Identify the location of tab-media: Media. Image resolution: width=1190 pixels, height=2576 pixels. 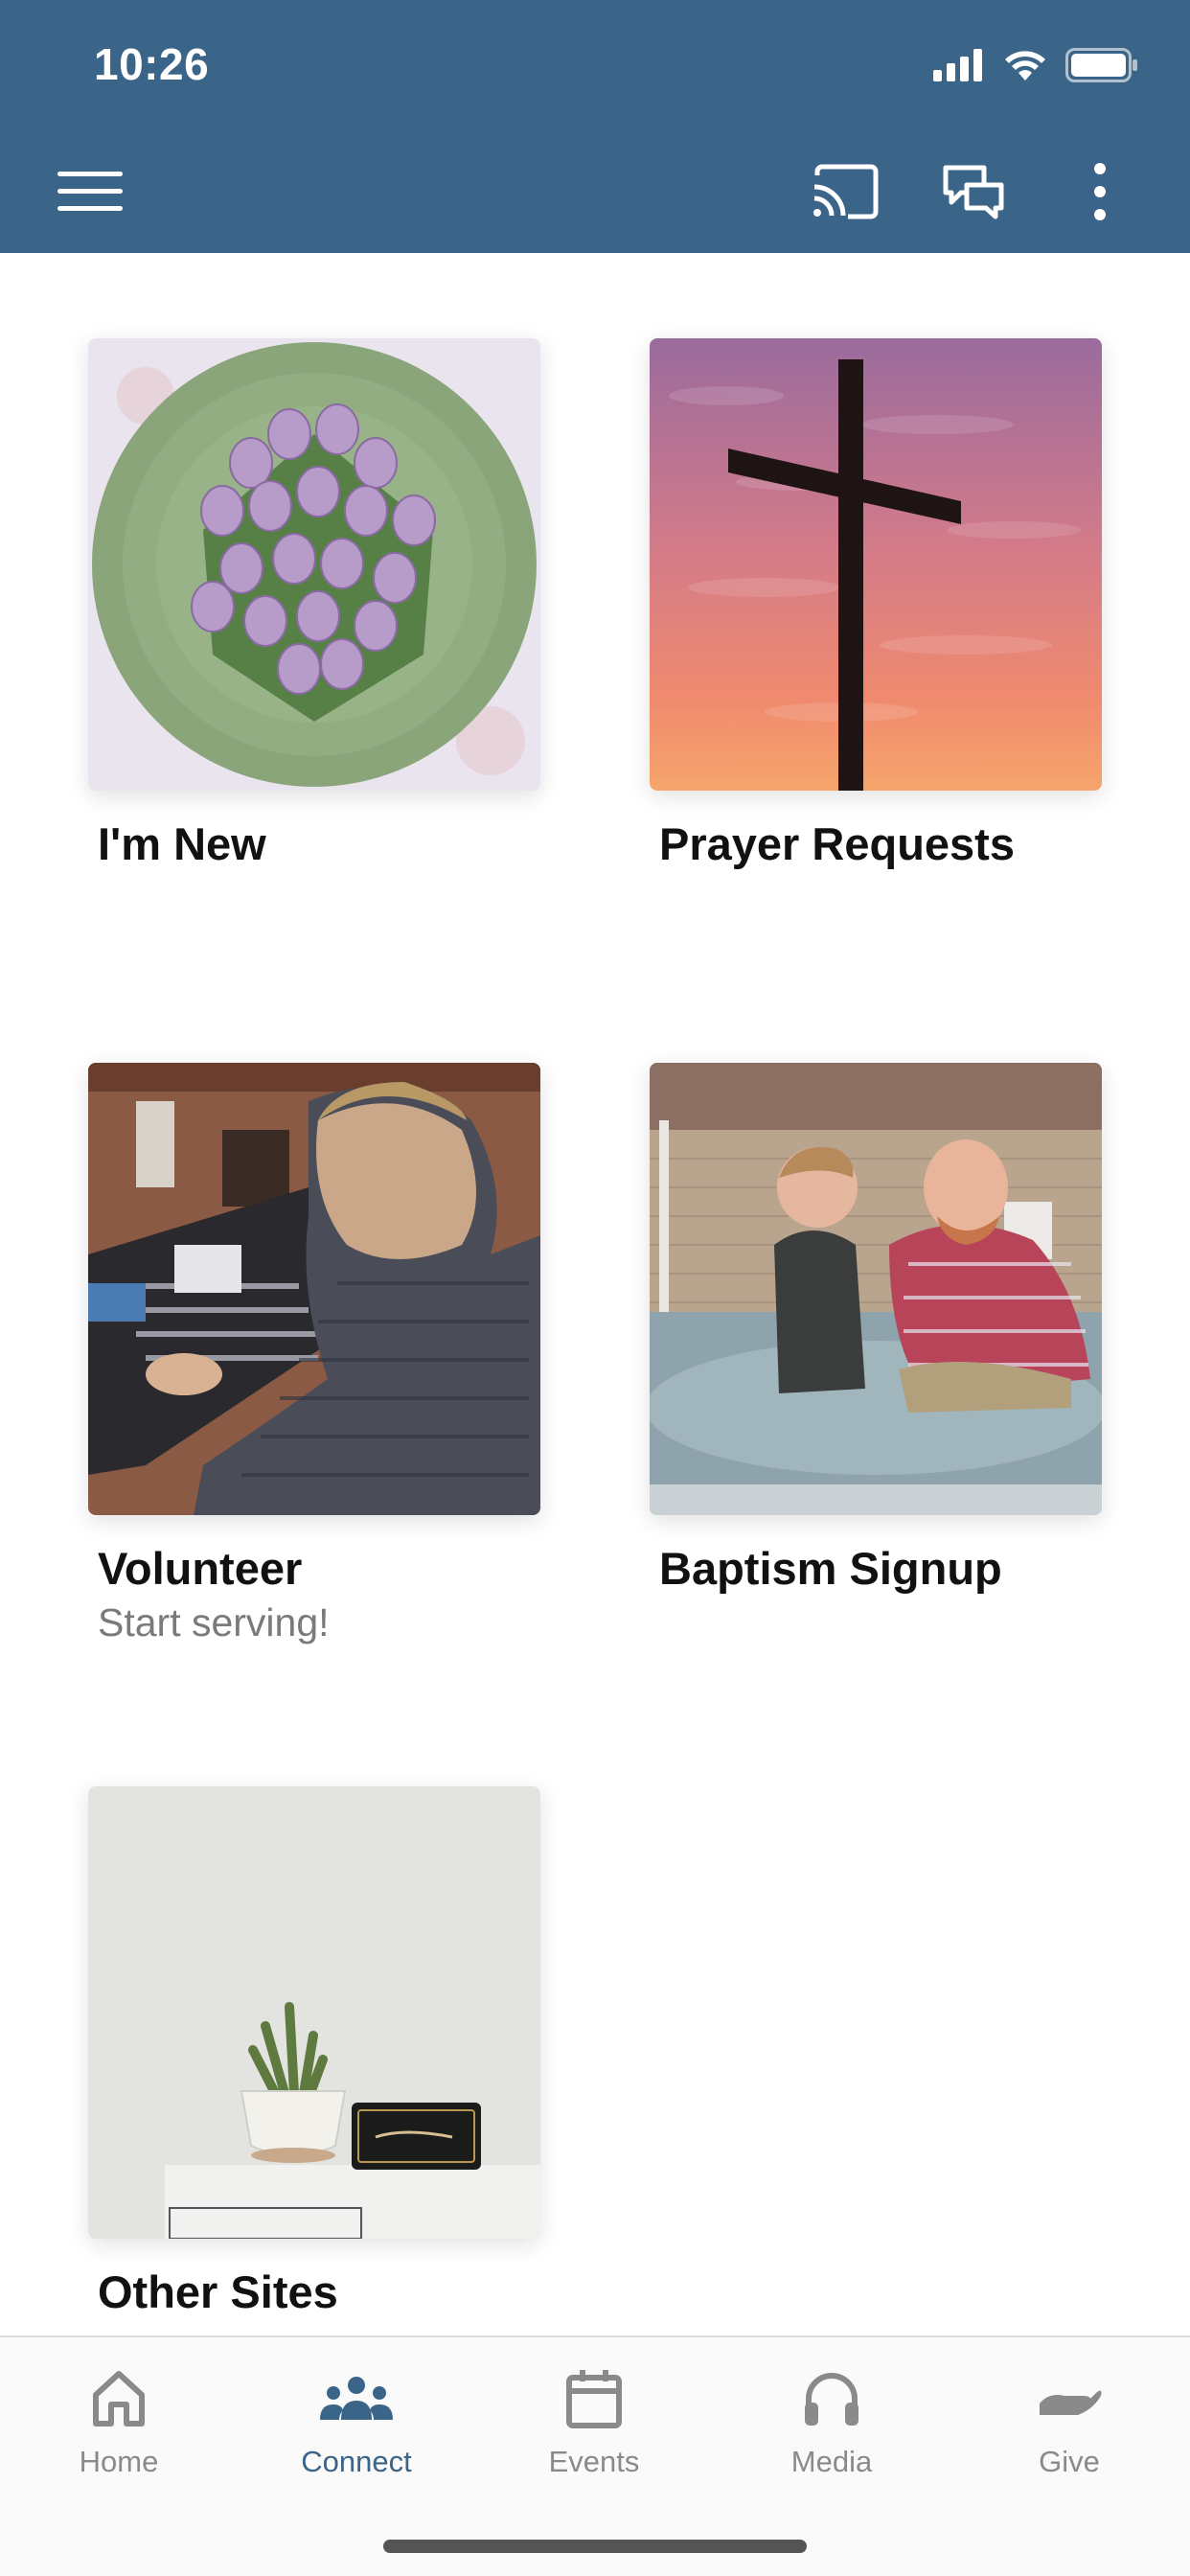
(832, 2419).